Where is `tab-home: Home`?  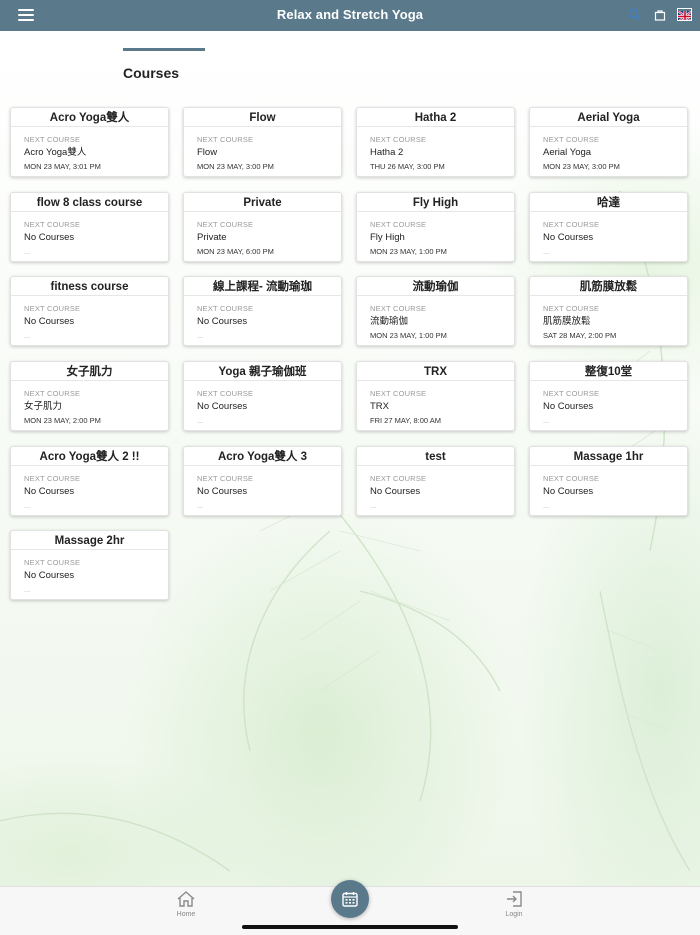
tab-home: Home is located at coordinates (186, 904).